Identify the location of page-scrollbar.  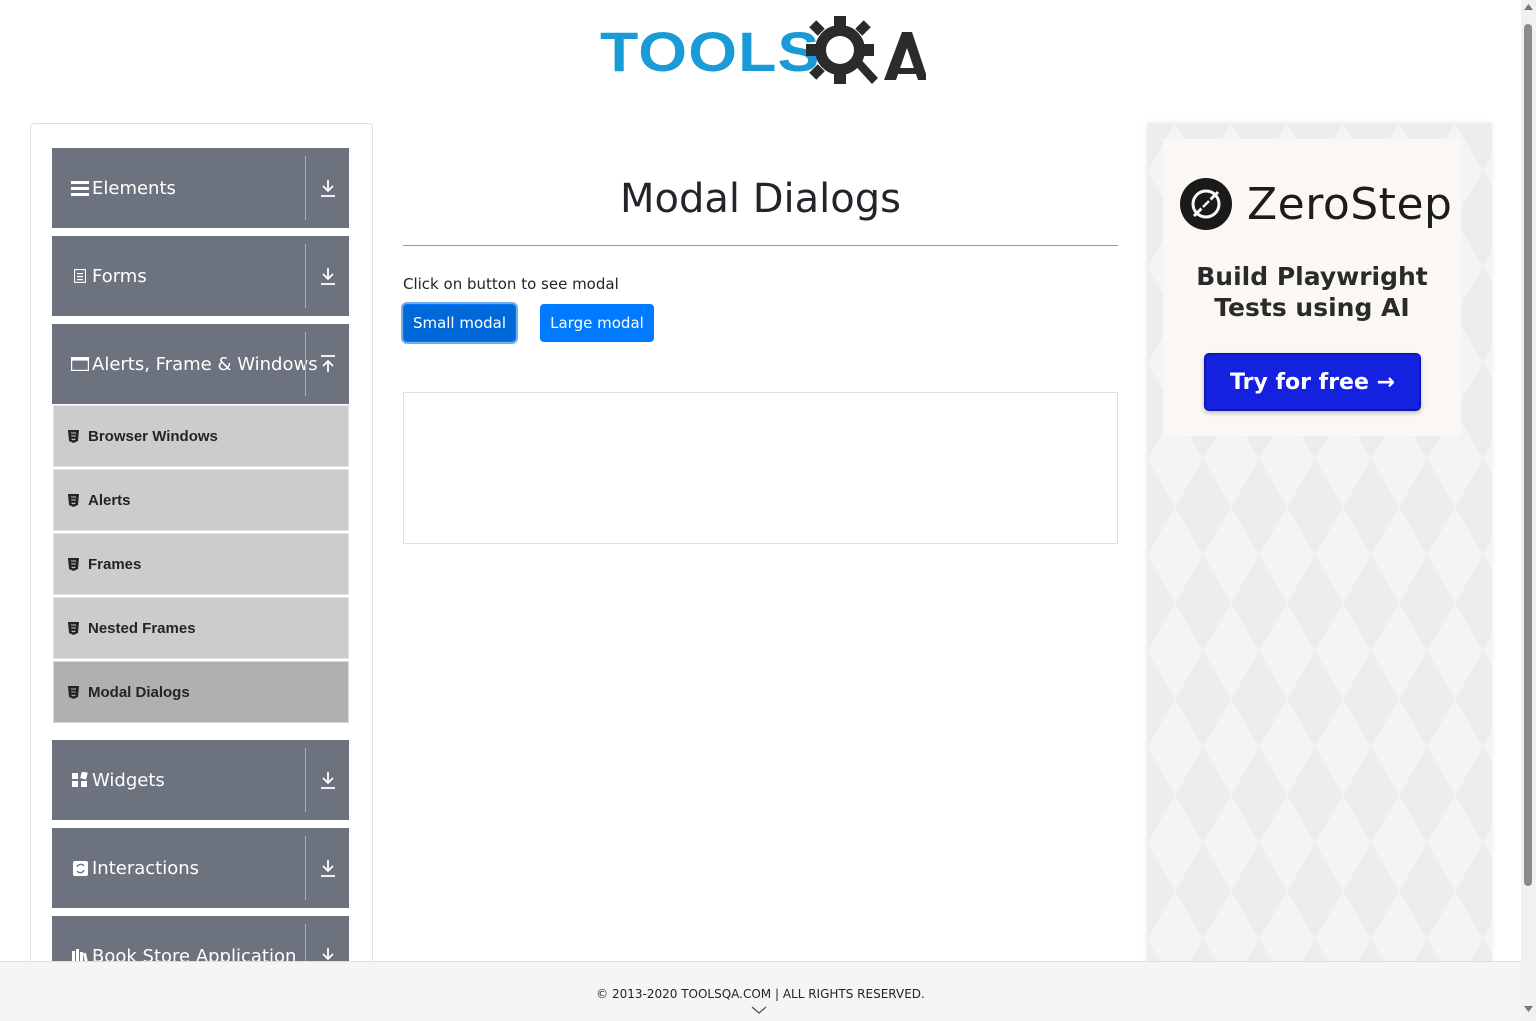
(1528, 510).